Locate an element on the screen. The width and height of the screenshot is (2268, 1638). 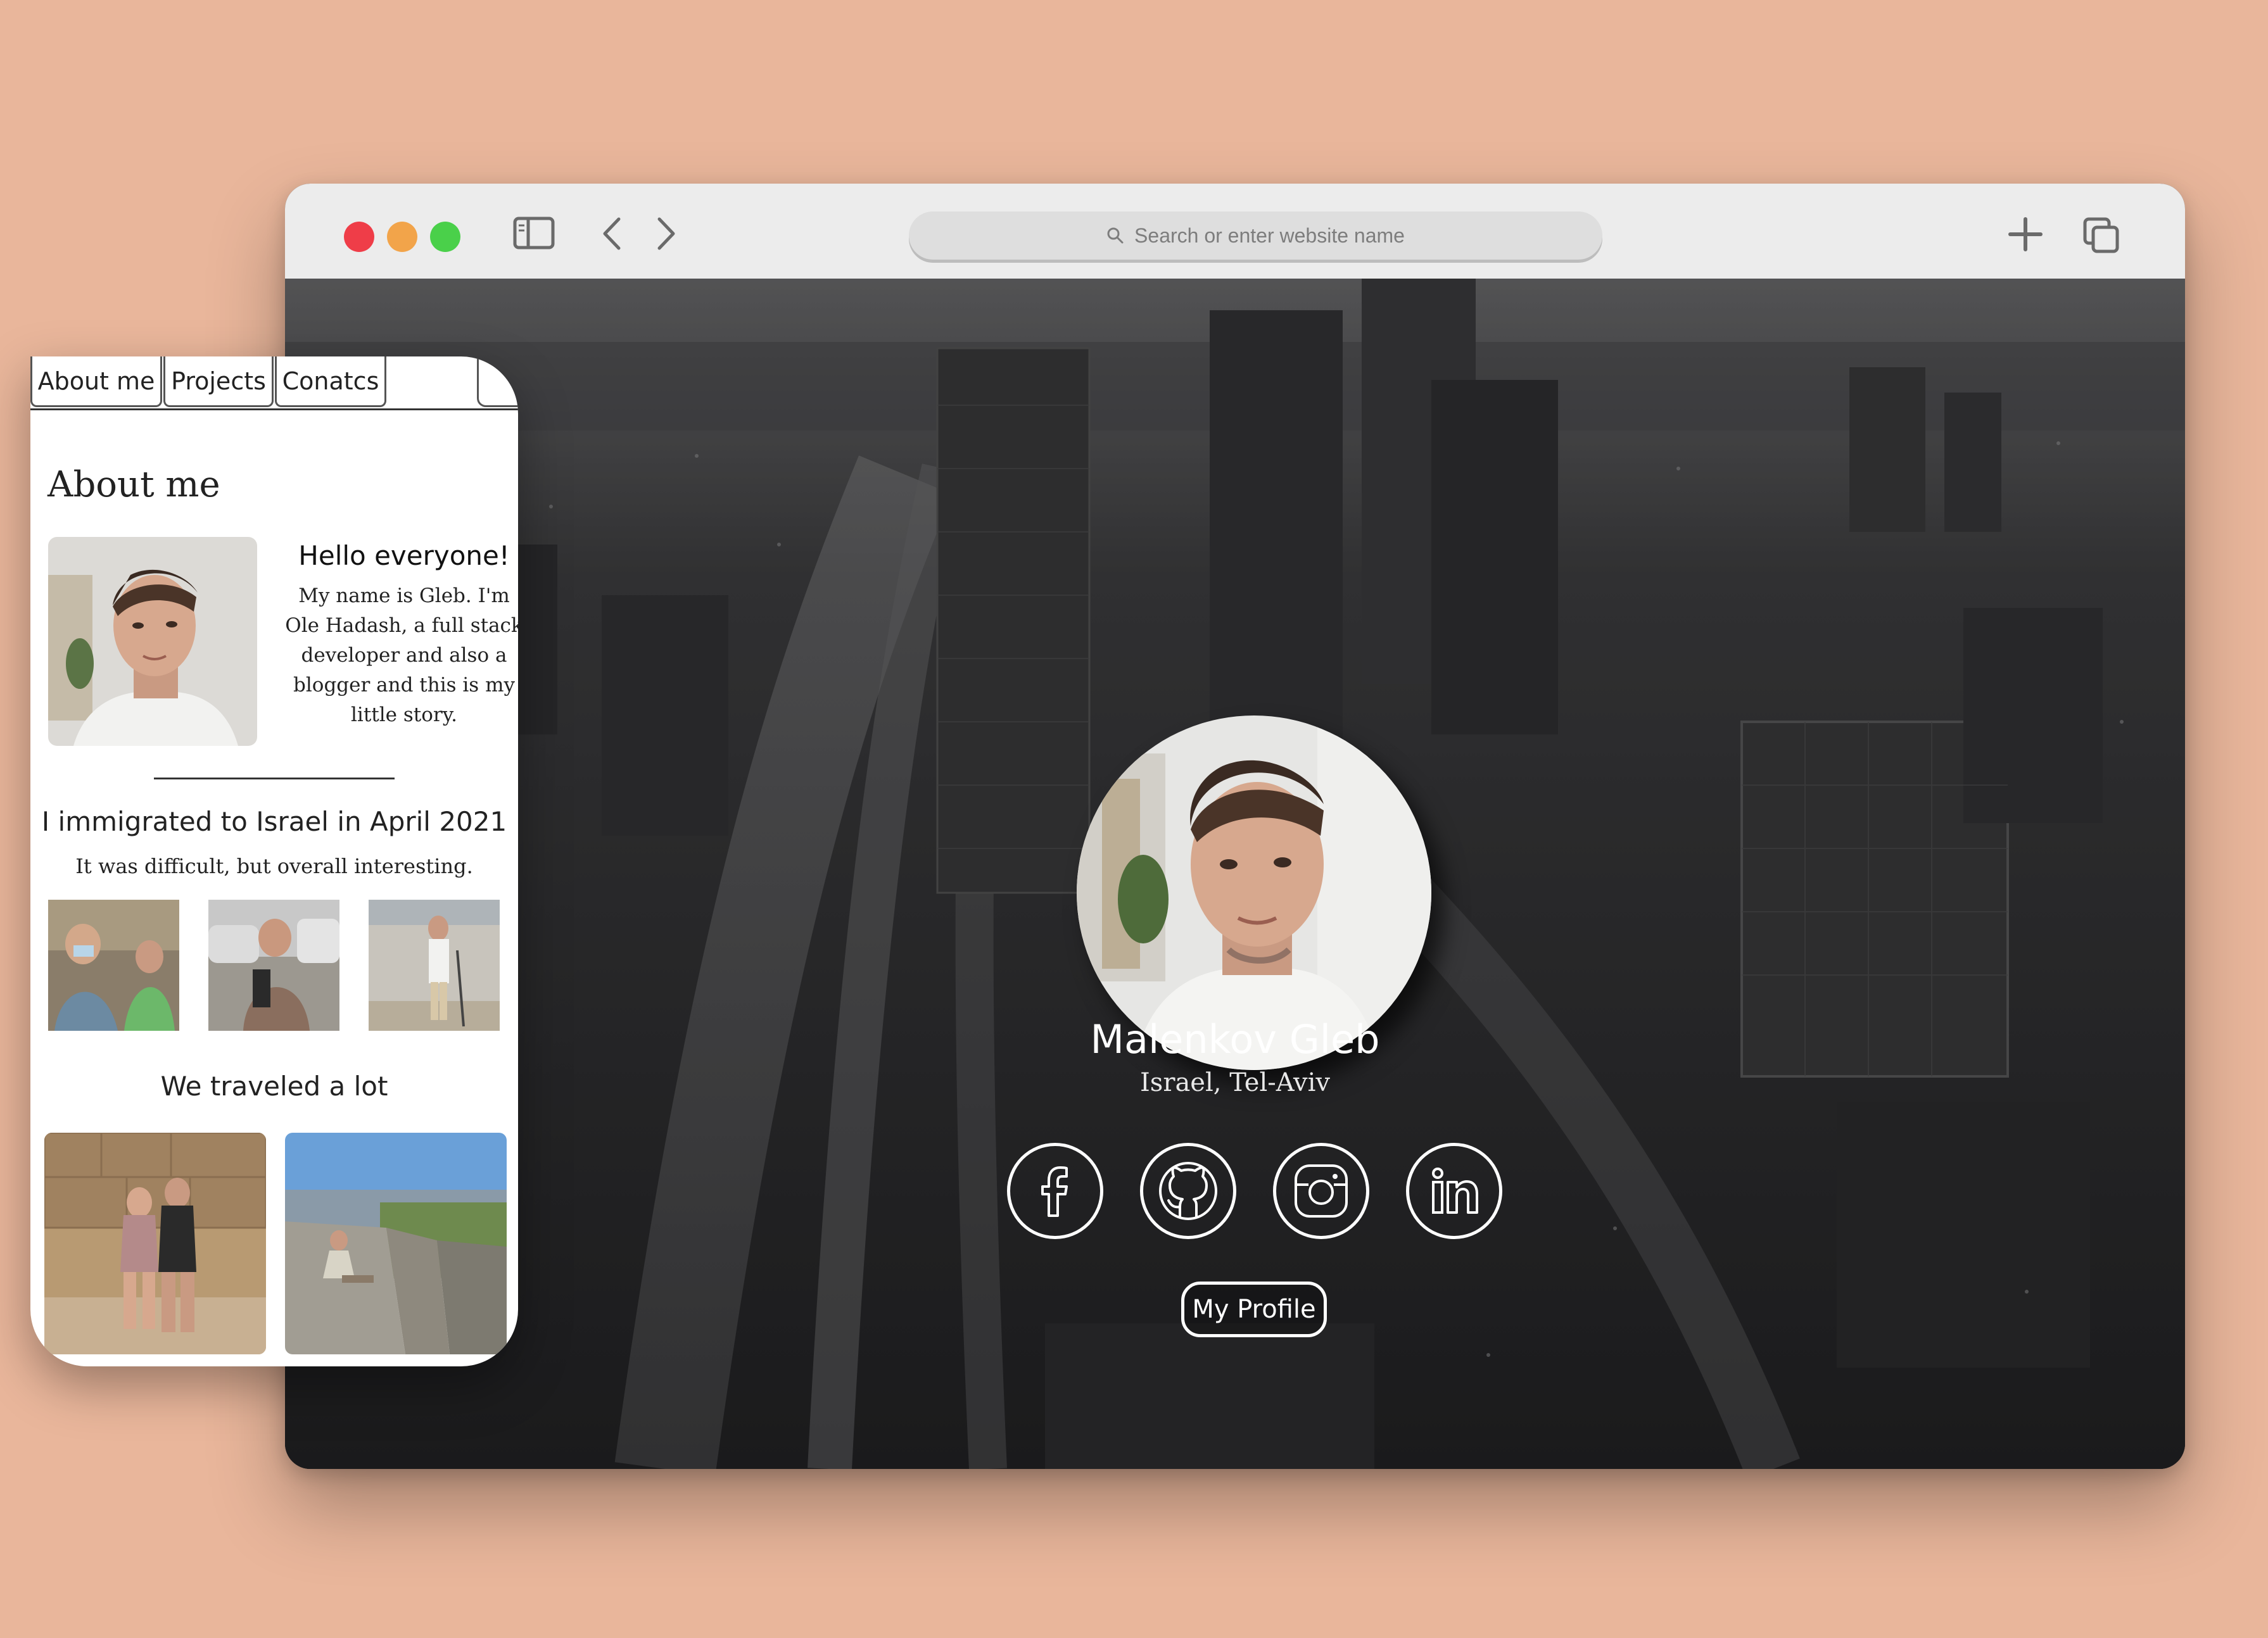
page-title: About me is located at coordinates (134, 484).